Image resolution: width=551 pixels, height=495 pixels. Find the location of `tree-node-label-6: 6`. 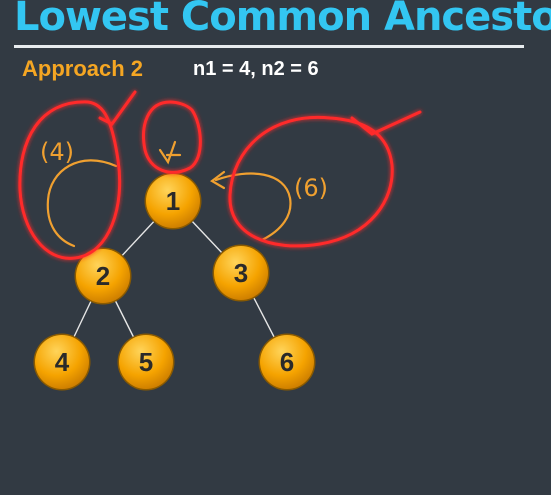

tree-node-label-6: 6 is located at coordinates (287, 362).